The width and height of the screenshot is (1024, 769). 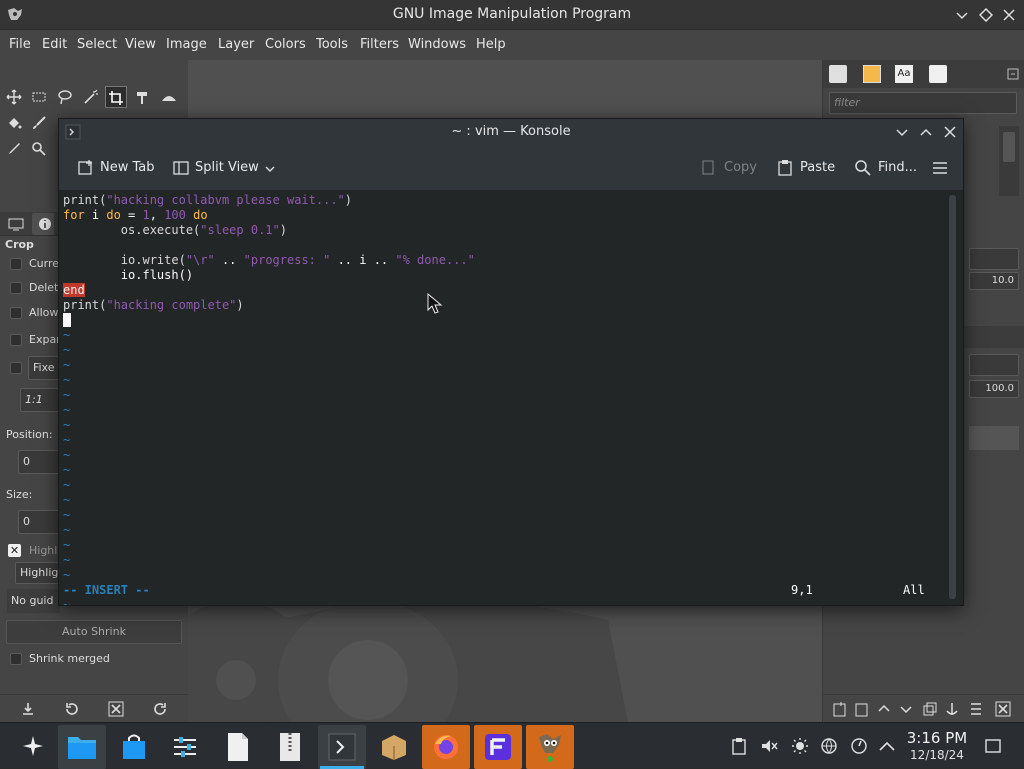 What do you see at coordinates (236, 44) in the screenshot?
I see `menu-layer: Layer` at bounding box center [236, 44].